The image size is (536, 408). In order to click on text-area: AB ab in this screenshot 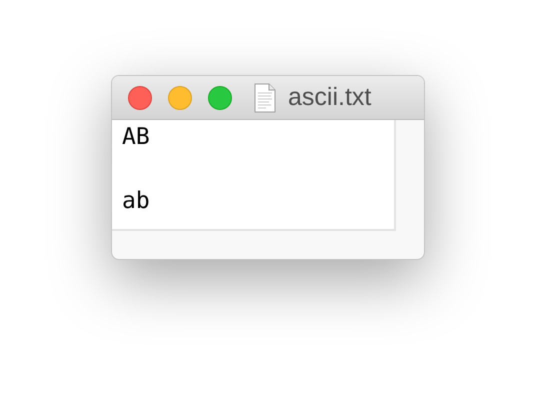, I will do `click(254, 175)`.